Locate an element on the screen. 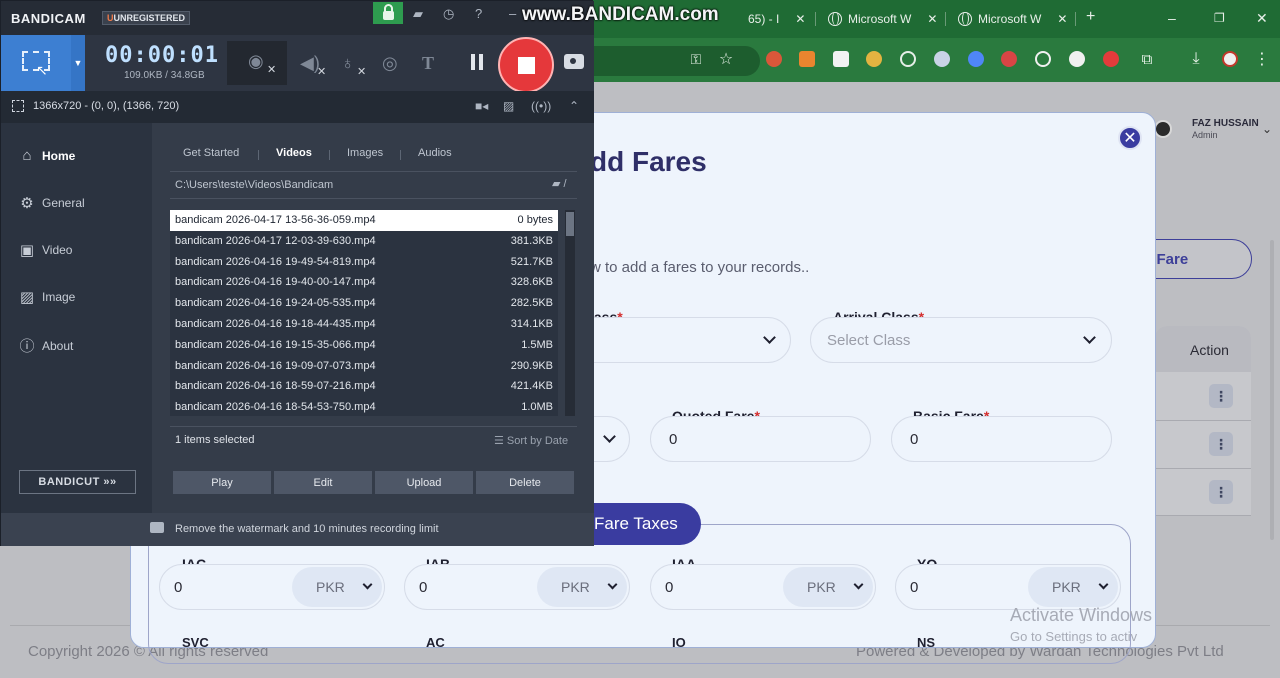  help-icon: ? is located at coordinates (478, 13).